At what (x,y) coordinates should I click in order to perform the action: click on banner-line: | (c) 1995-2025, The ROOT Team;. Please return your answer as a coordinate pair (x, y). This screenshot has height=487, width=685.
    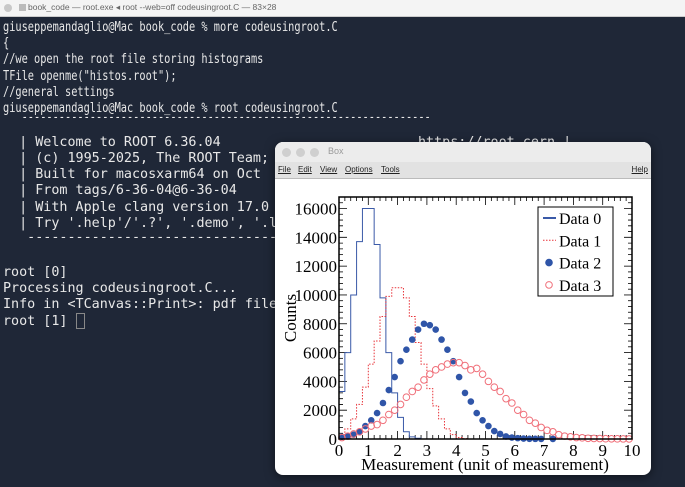
    Looking at the image, I should click on (136, 158).